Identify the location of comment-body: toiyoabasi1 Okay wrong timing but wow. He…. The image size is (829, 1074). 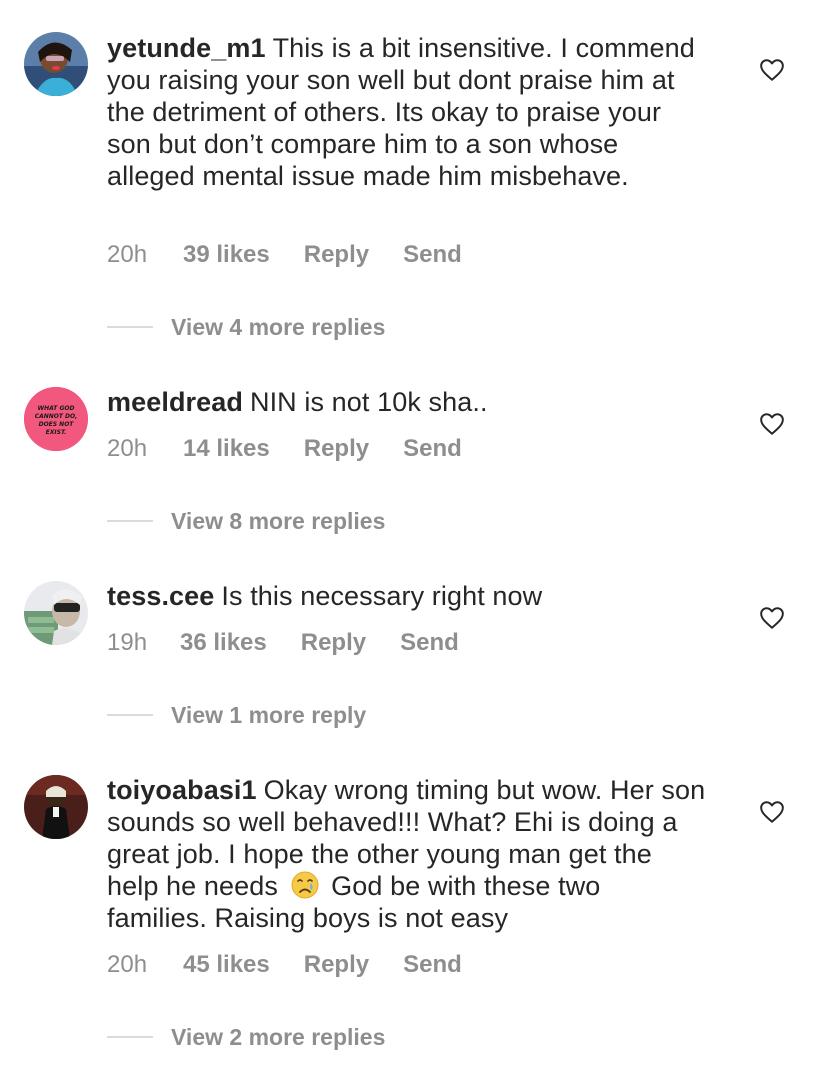
(407, 854).